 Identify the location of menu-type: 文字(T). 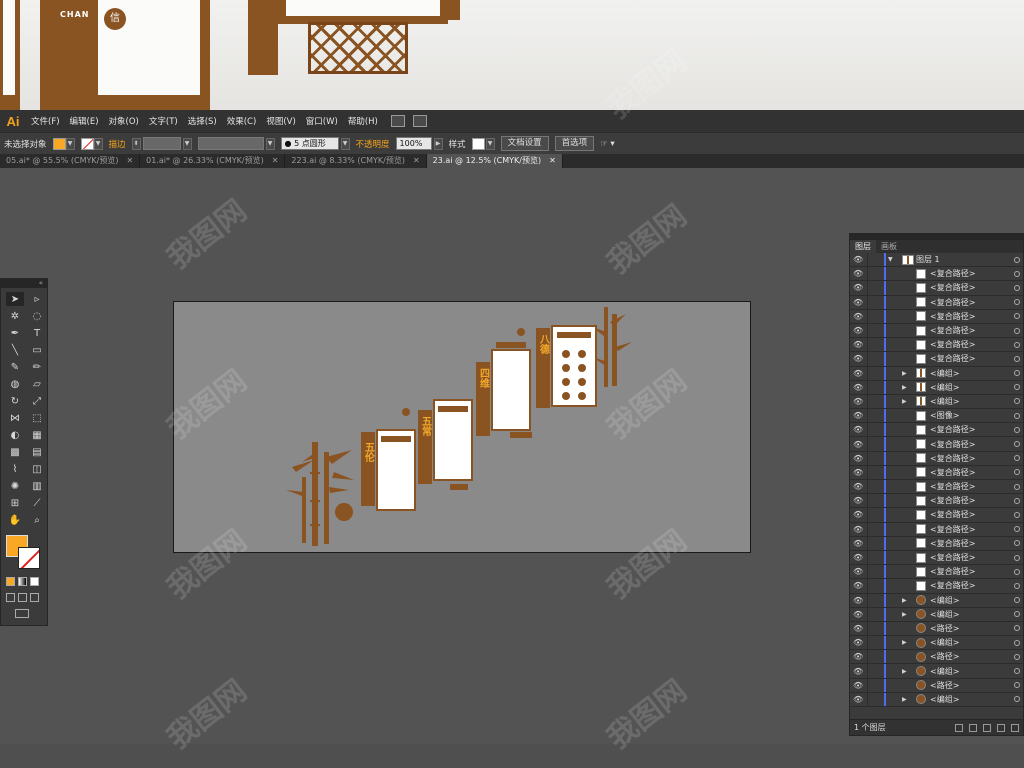
(163, 121).